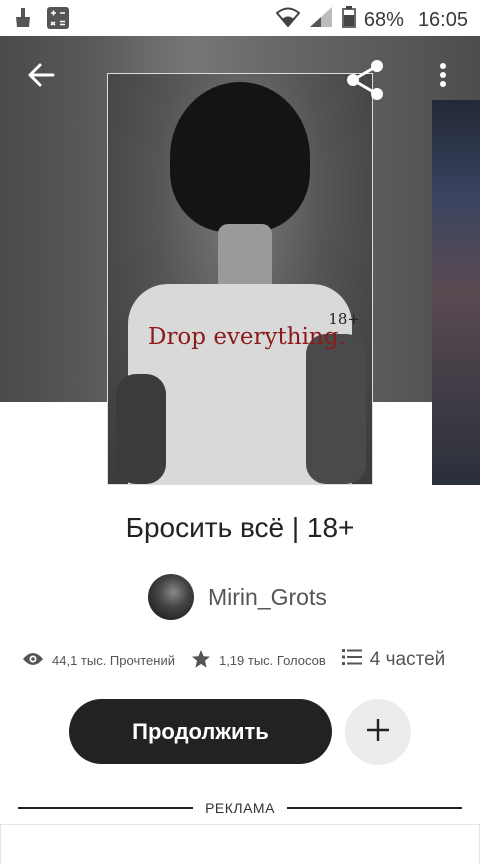 This screenshot has width=480, height=865. I want to click on cover-figure-arm-left, so click(141, 429).